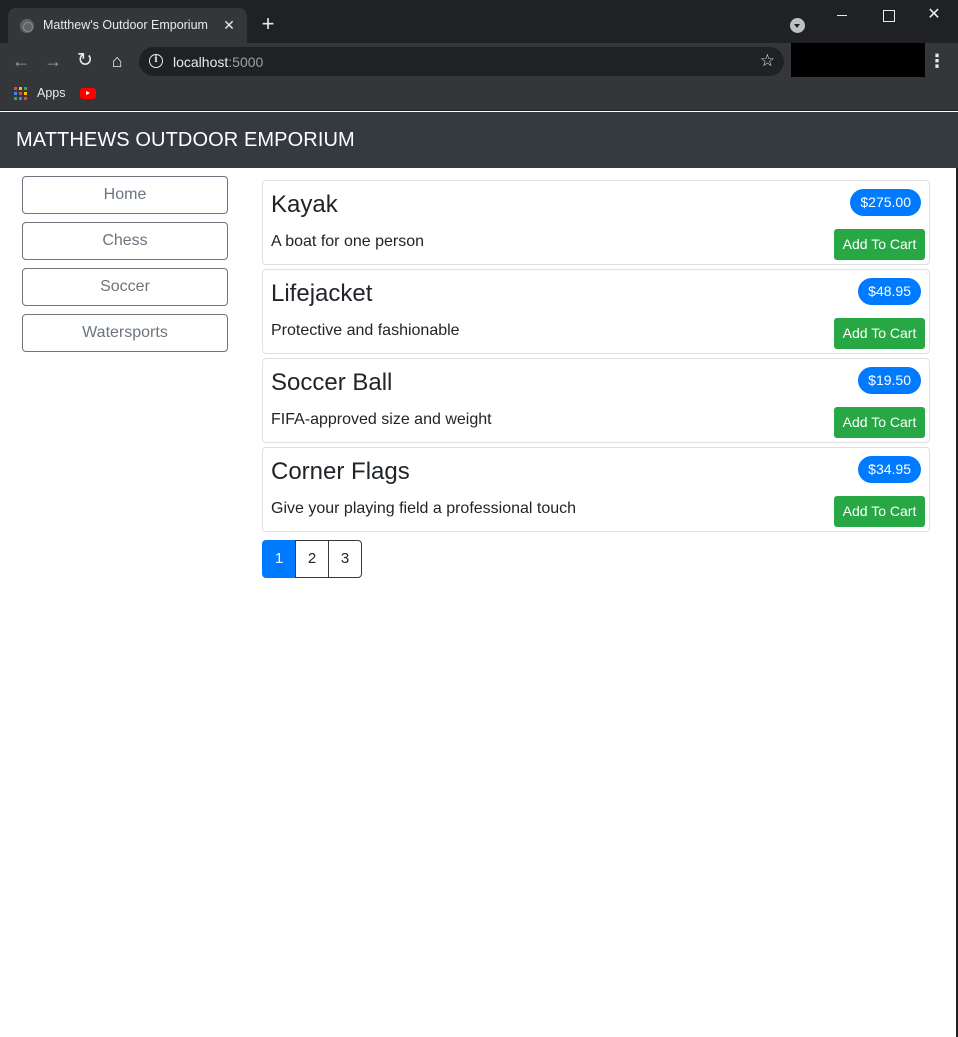 This screenshot has height=1037, width=958. I want to click on new-tab-icon: +, so click(268, 25).